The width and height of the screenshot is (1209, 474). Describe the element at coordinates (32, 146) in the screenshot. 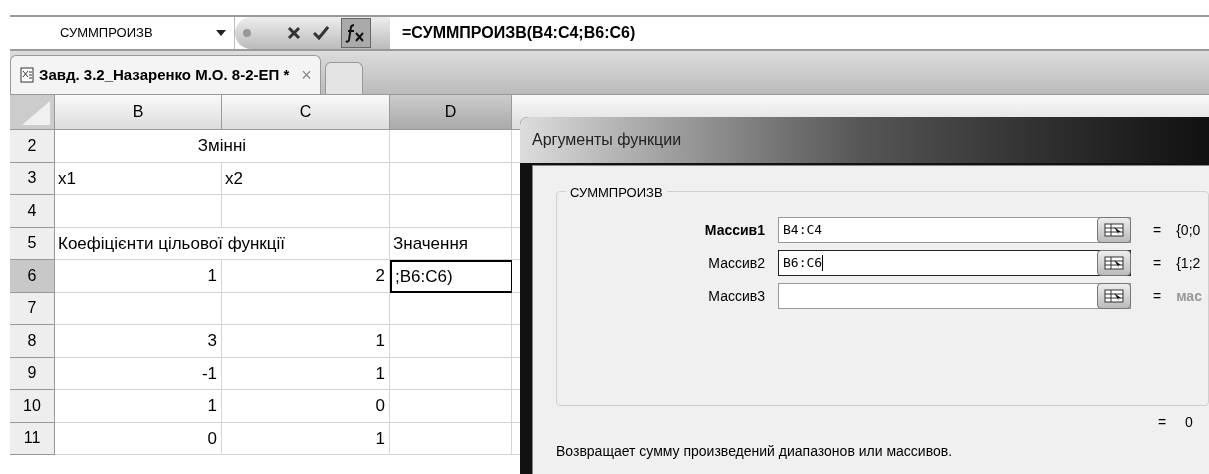

I see `row-header: 2` at that location.